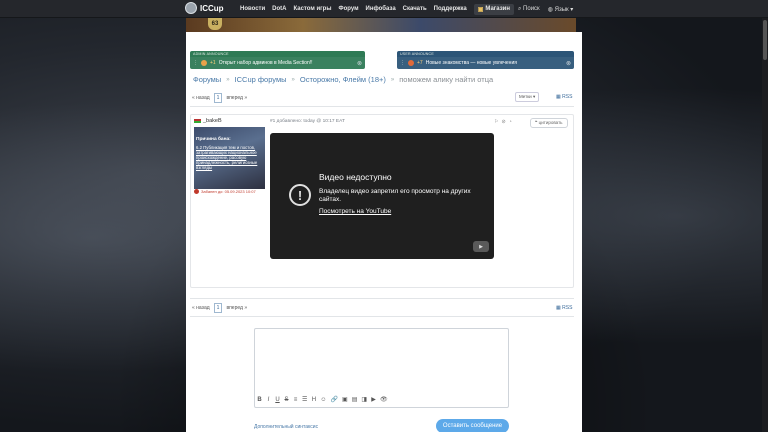 This screenshot has width=768, height=432. Describe the element at coordinates (252, 9) in the screenshot. I see `nav-news: Новости` at that location.